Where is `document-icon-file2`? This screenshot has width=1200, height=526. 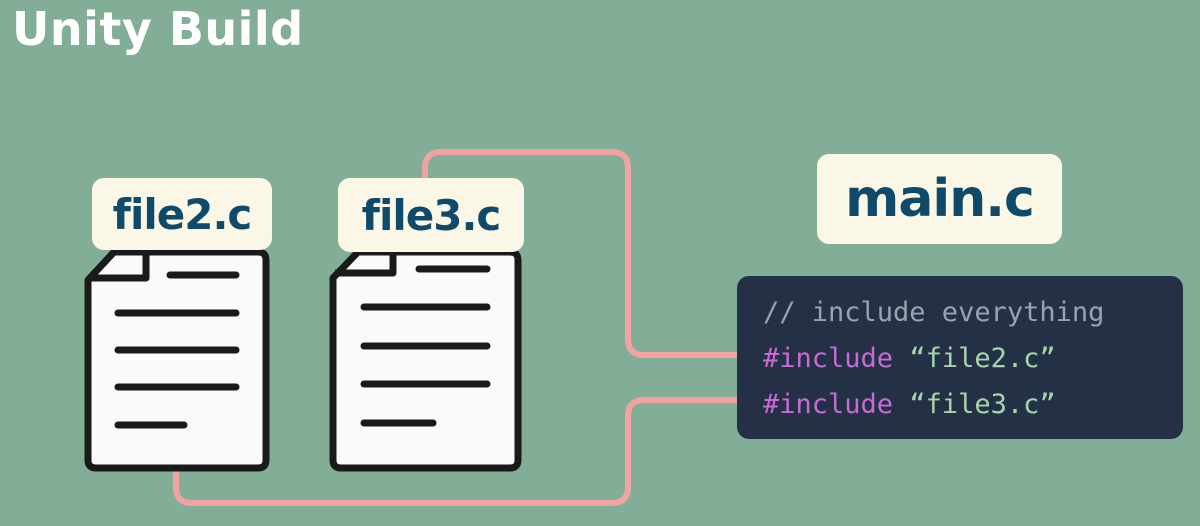 document-icon-file2 is located at coordinates (177, 360).